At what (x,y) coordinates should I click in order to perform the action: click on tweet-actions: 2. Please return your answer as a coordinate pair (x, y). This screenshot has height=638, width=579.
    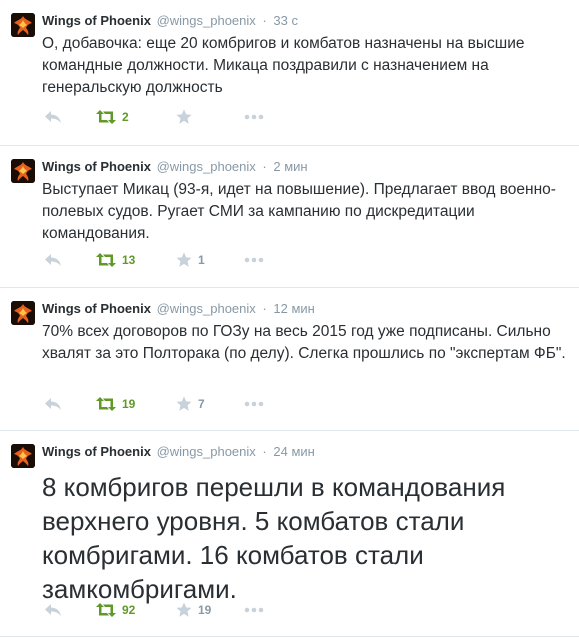
    Looking at the image, I should click on (306, 117).